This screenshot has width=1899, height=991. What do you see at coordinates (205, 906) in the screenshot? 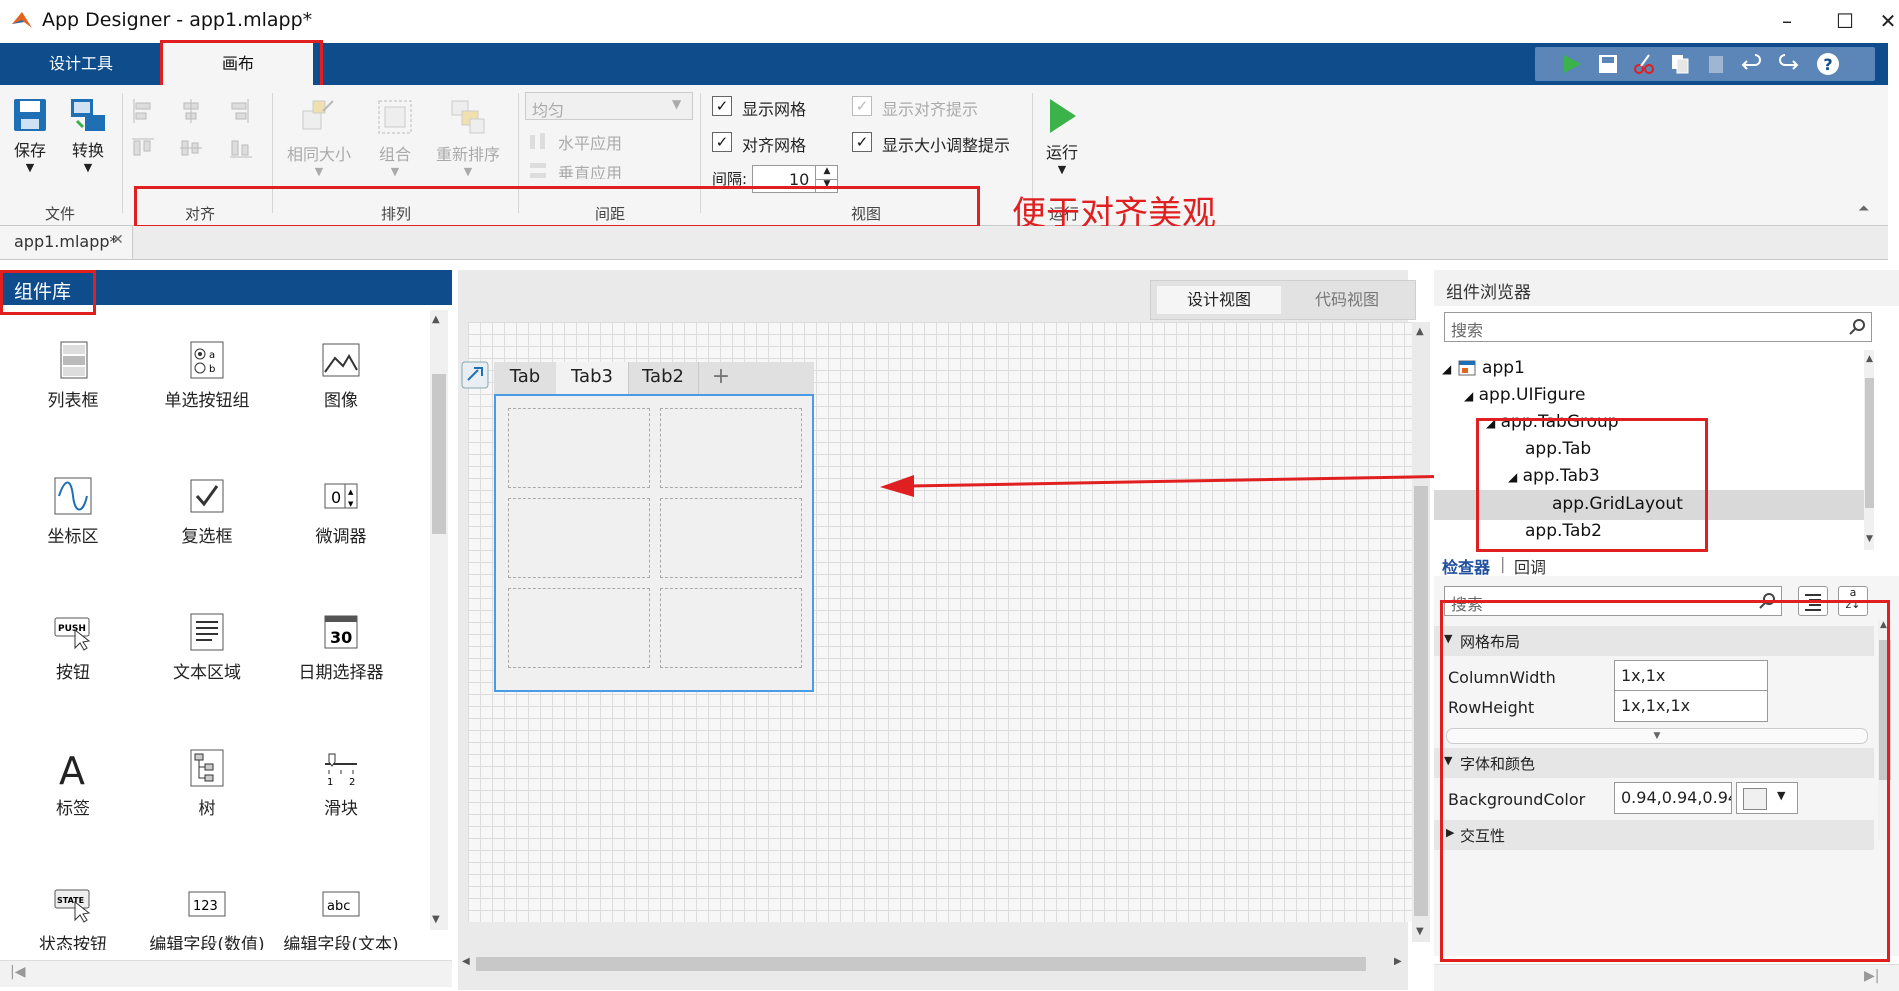
I see `svg-text: 123` at bounding box center [205, 906].